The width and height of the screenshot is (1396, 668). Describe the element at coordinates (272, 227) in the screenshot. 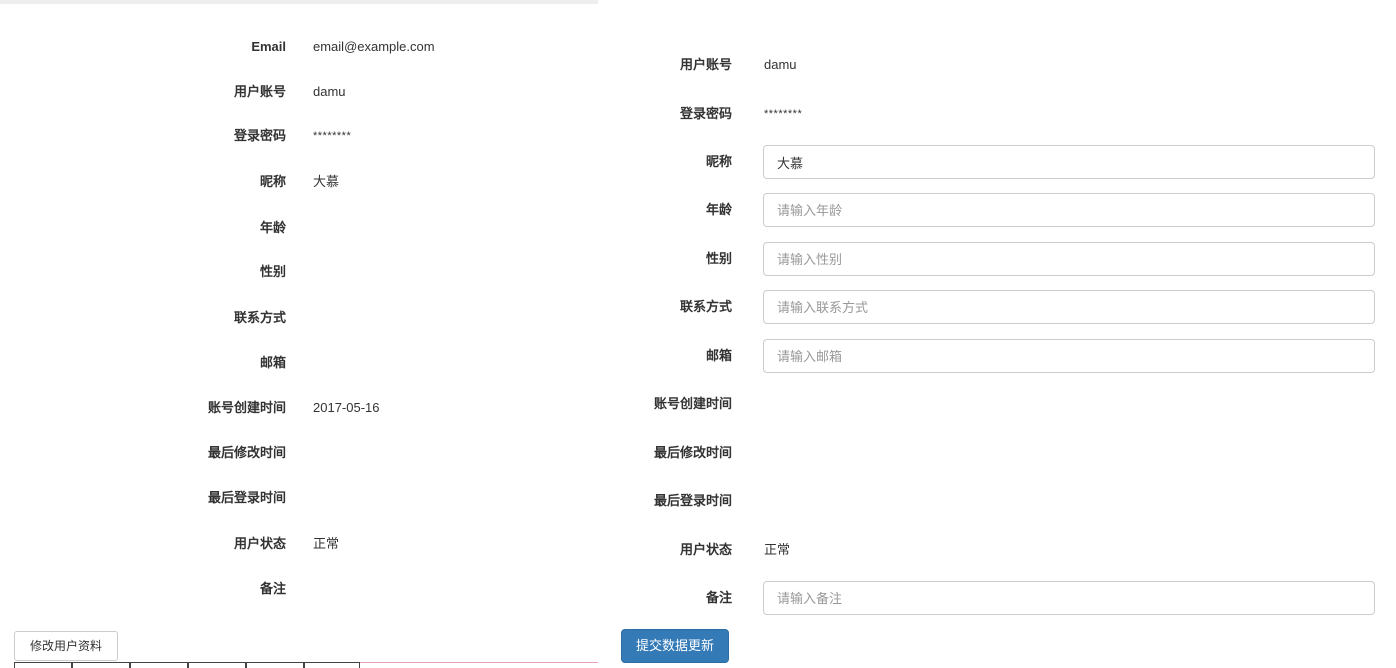

I see `view-label-age: 年龄` at that location.